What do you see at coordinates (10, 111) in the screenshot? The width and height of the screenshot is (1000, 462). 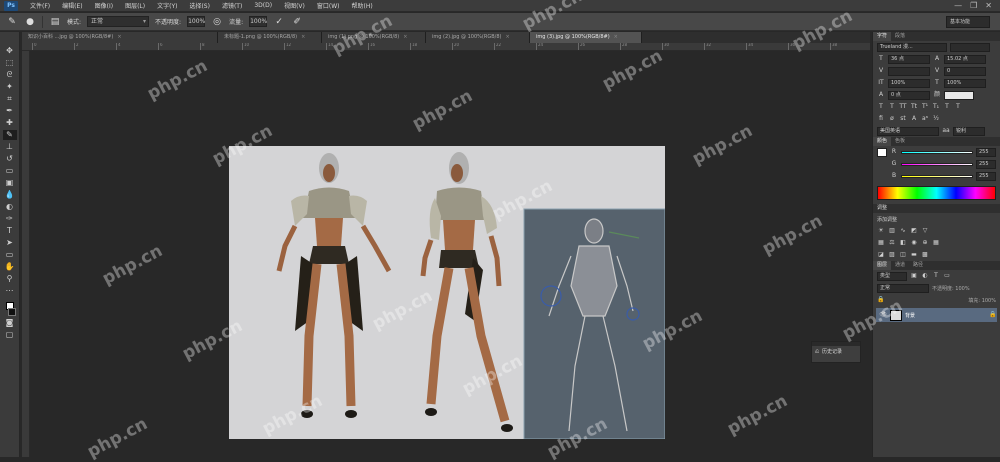 I see `eyedropper-icon: ✒` at bounding box center [10, 111].